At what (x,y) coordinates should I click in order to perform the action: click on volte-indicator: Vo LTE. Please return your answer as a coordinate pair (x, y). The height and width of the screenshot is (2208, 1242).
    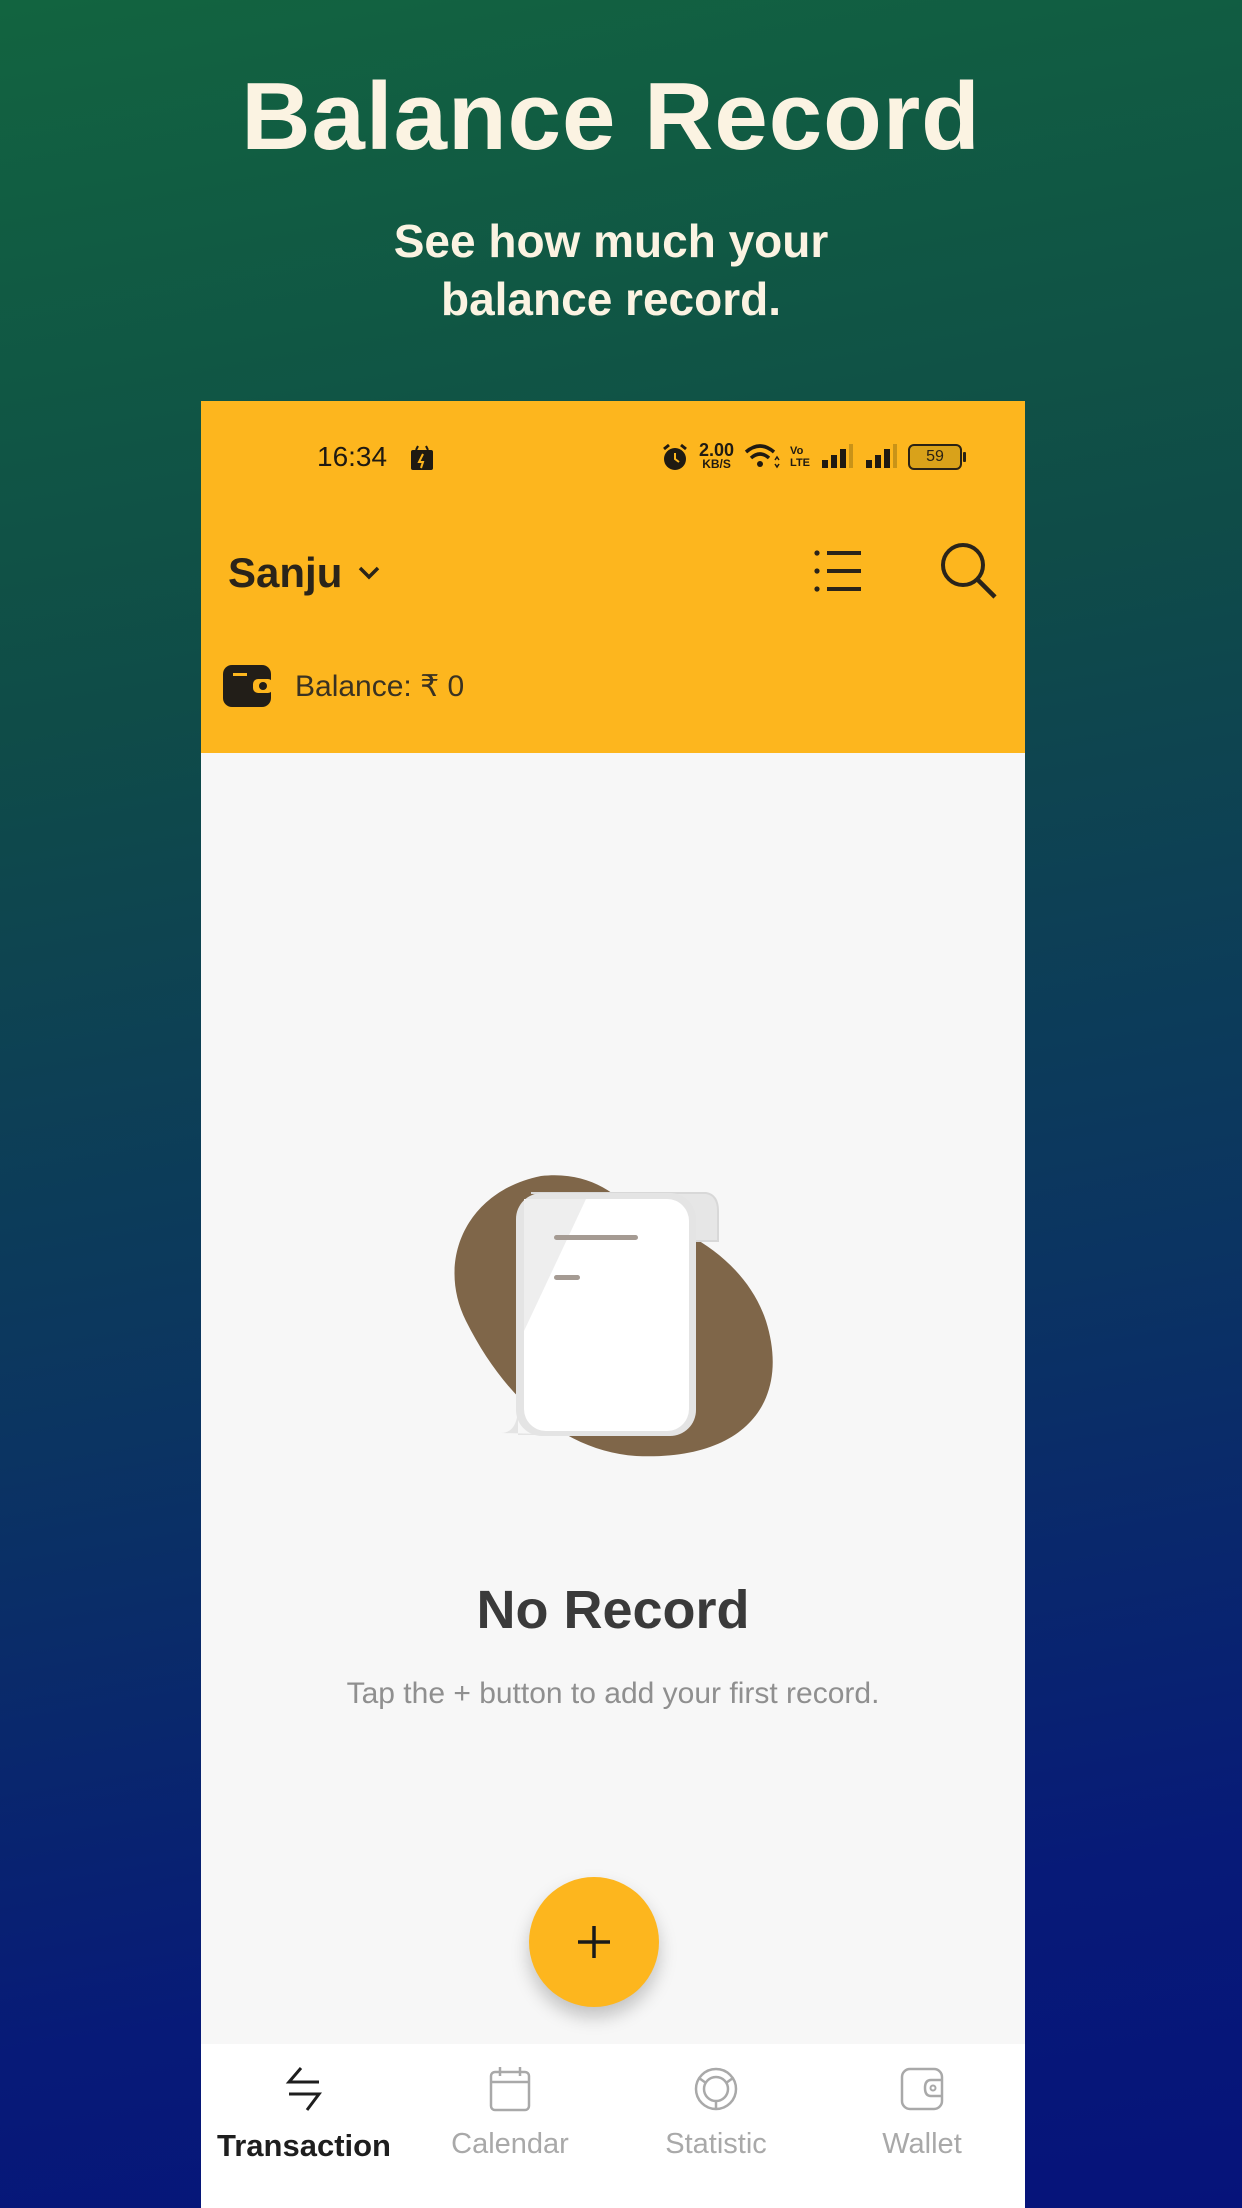
    Looking at the image, I should click on (800, 457).